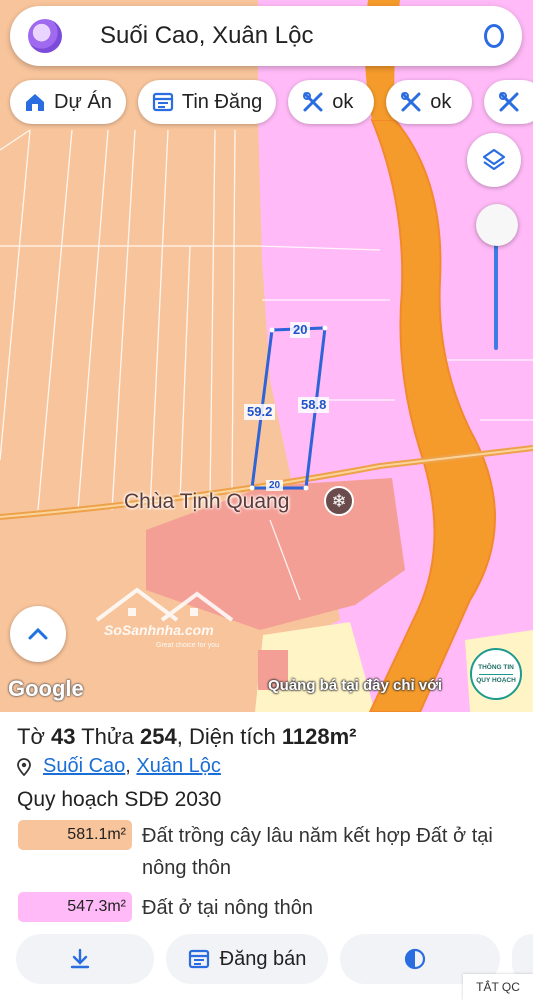 The height and width of the screenshot is (1000, 533). I want to click on watermark-brand: SoSanhnha.com, so click(159, 630).